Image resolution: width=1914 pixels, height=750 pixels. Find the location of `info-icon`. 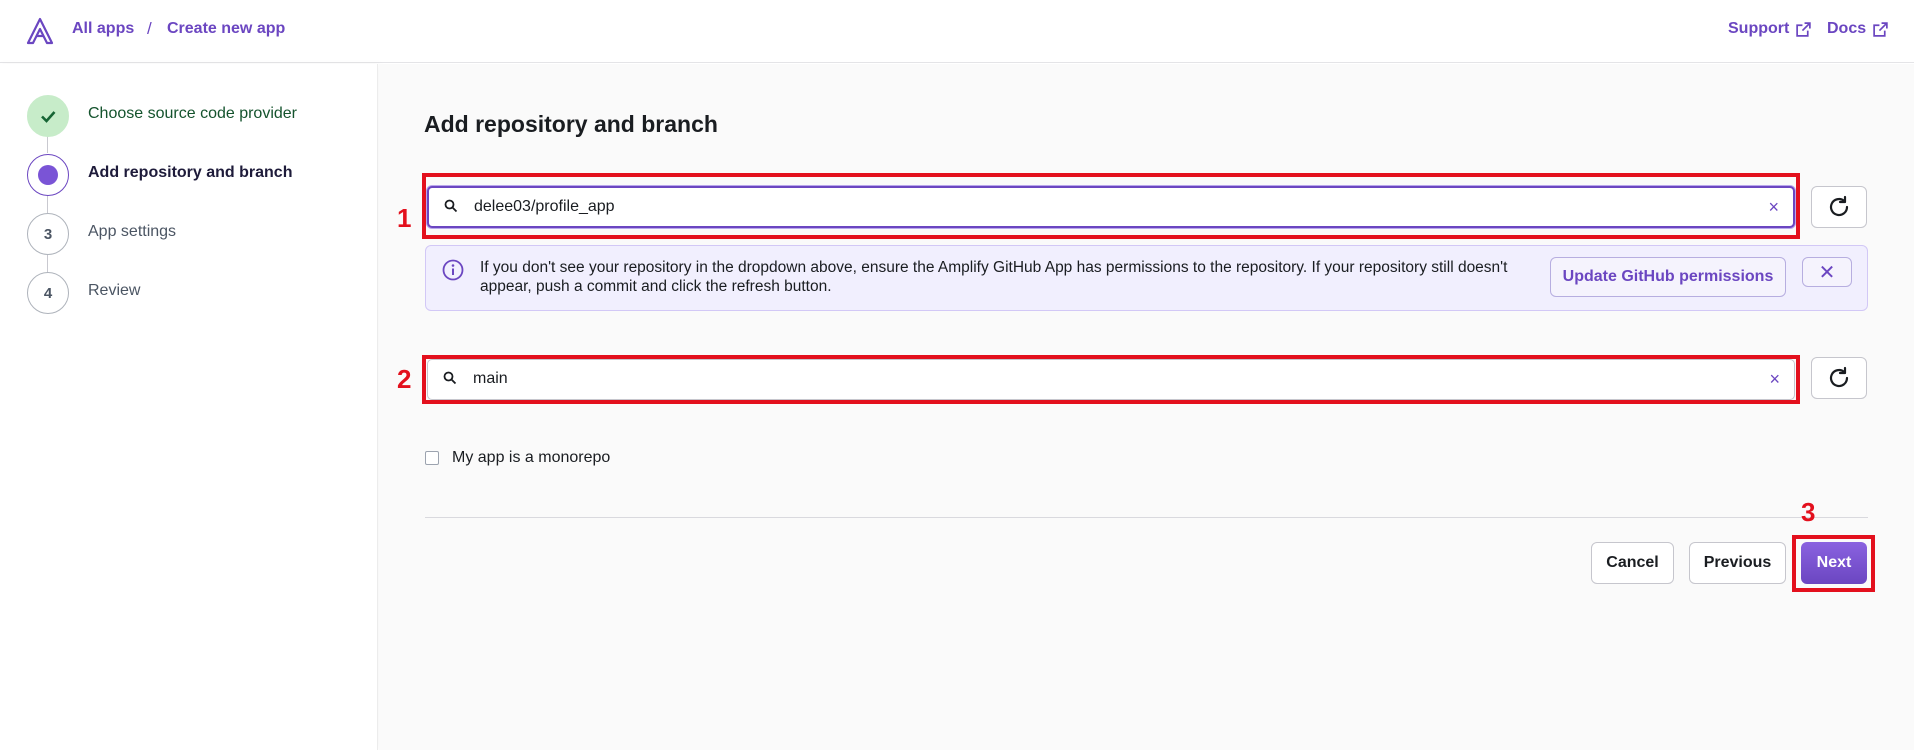

info-icon is located at coordinates (453, 270).